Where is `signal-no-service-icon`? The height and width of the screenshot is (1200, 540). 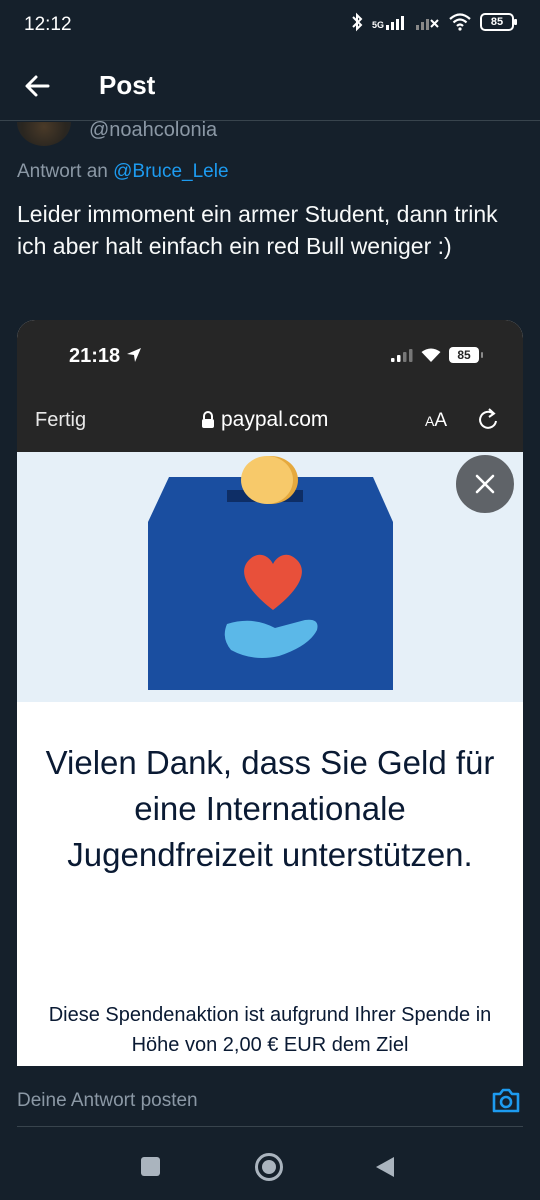 signal-no-service-icon is located at coordinates (427, 24).